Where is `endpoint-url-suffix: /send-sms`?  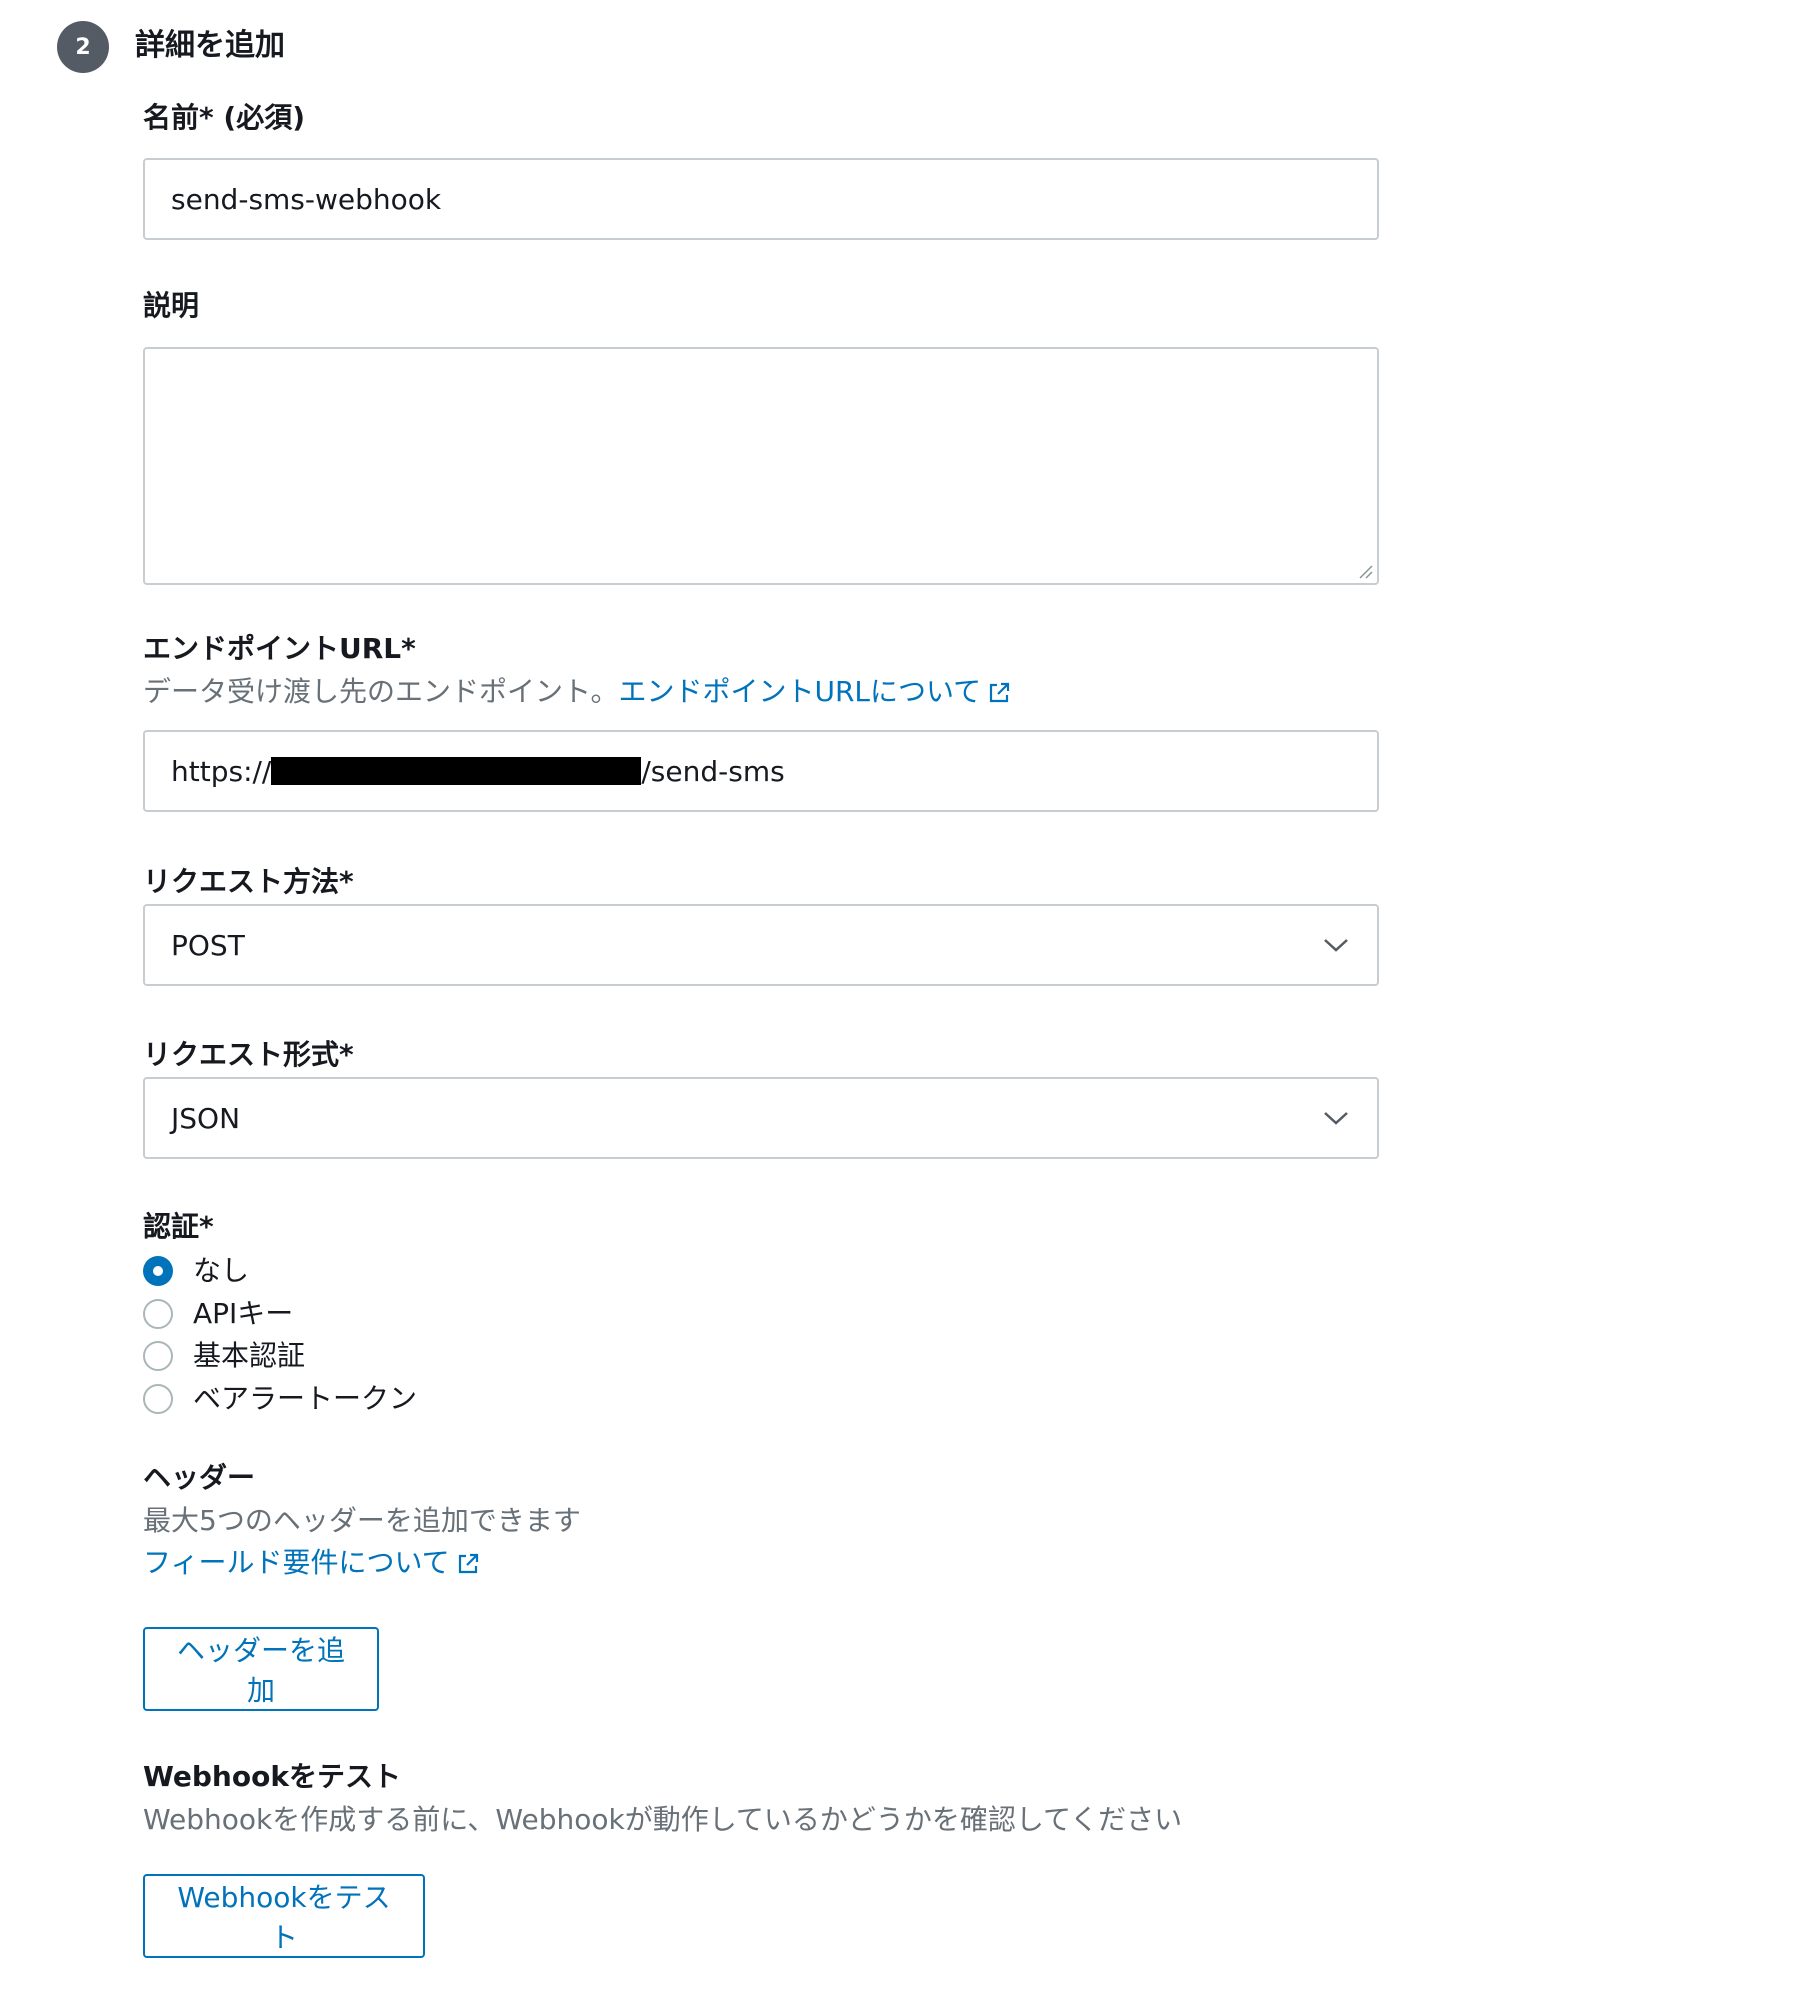 endpoint-url-suffix: /send-sms is located at coordinates (713, 771).